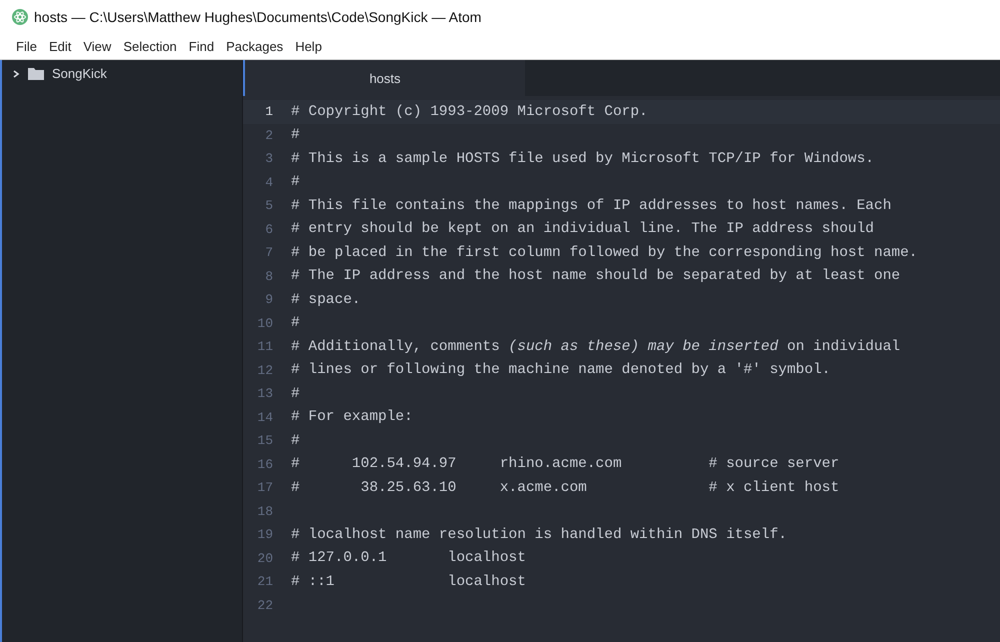 The image size is (1000, 642). I want to click on code-line: # Copyright (c) 1993-2009 Microsoft Corp., so click(469, 112).